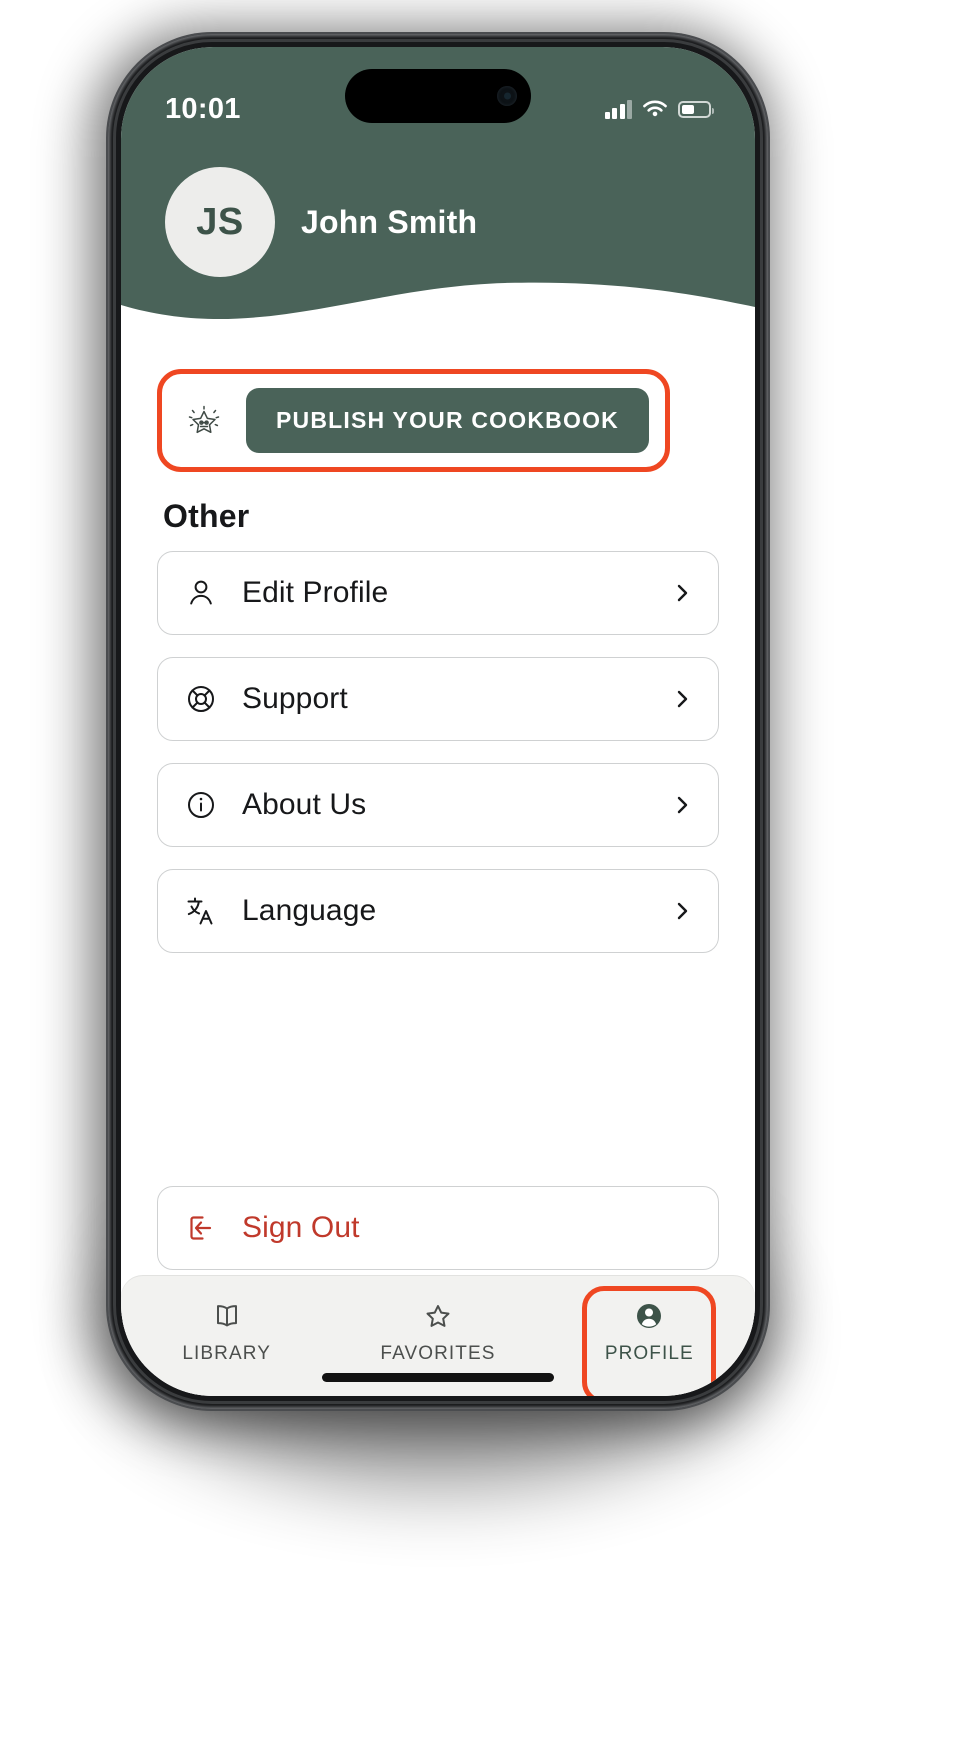  What do you see at coordinates (389, 221) in the screenshot?
I see `user-name: John Smith` at bounding box center [389, 221].